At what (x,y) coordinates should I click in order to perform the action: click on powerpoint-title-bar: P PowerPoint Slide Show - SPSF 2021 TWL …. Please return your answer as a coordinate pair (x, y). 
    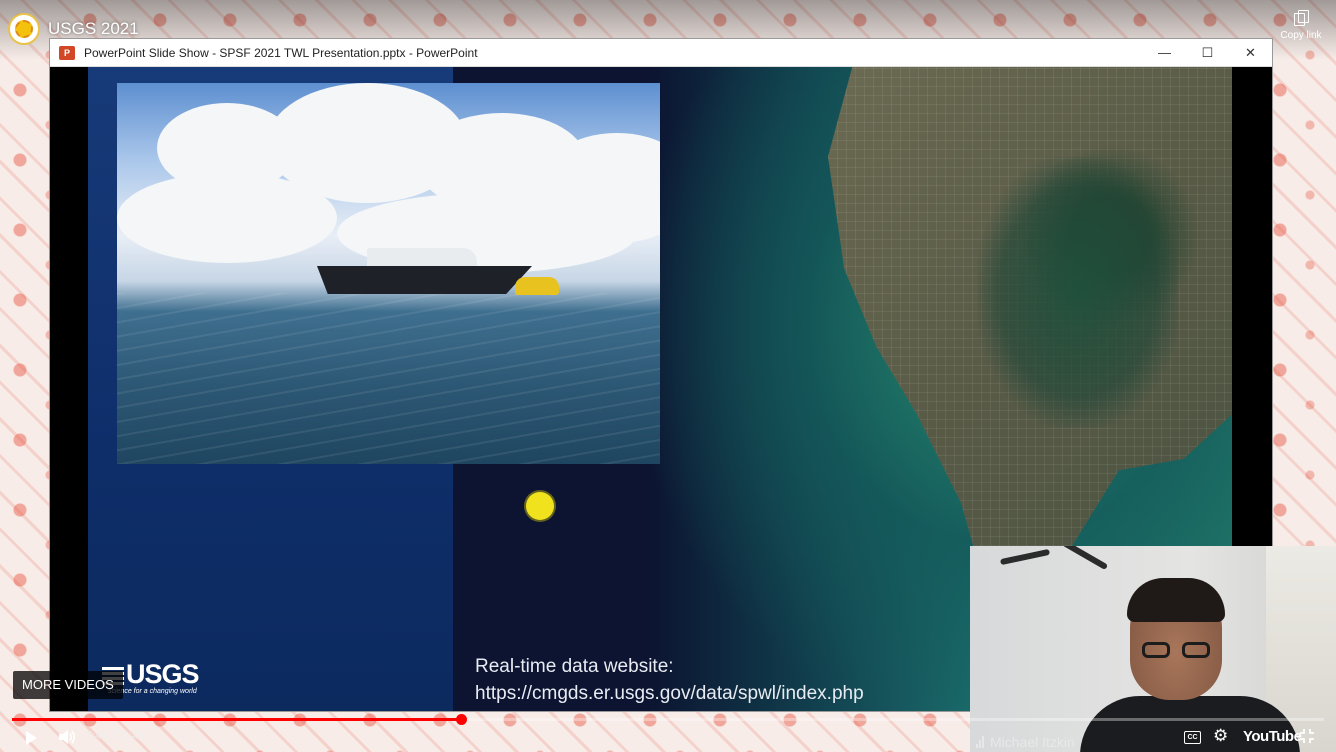
    Looking at the image, I should click on (661, 53).